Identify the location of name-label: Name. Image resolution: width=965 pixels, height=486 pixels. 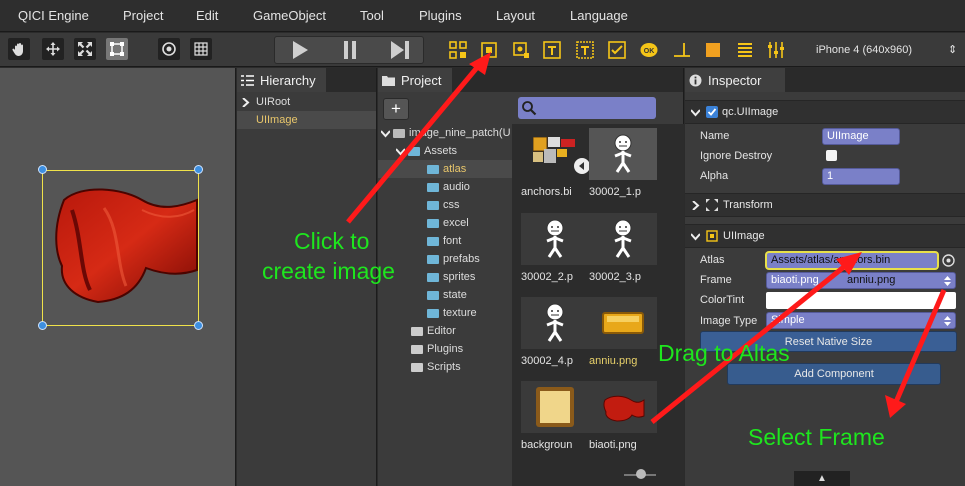
(715, 136).